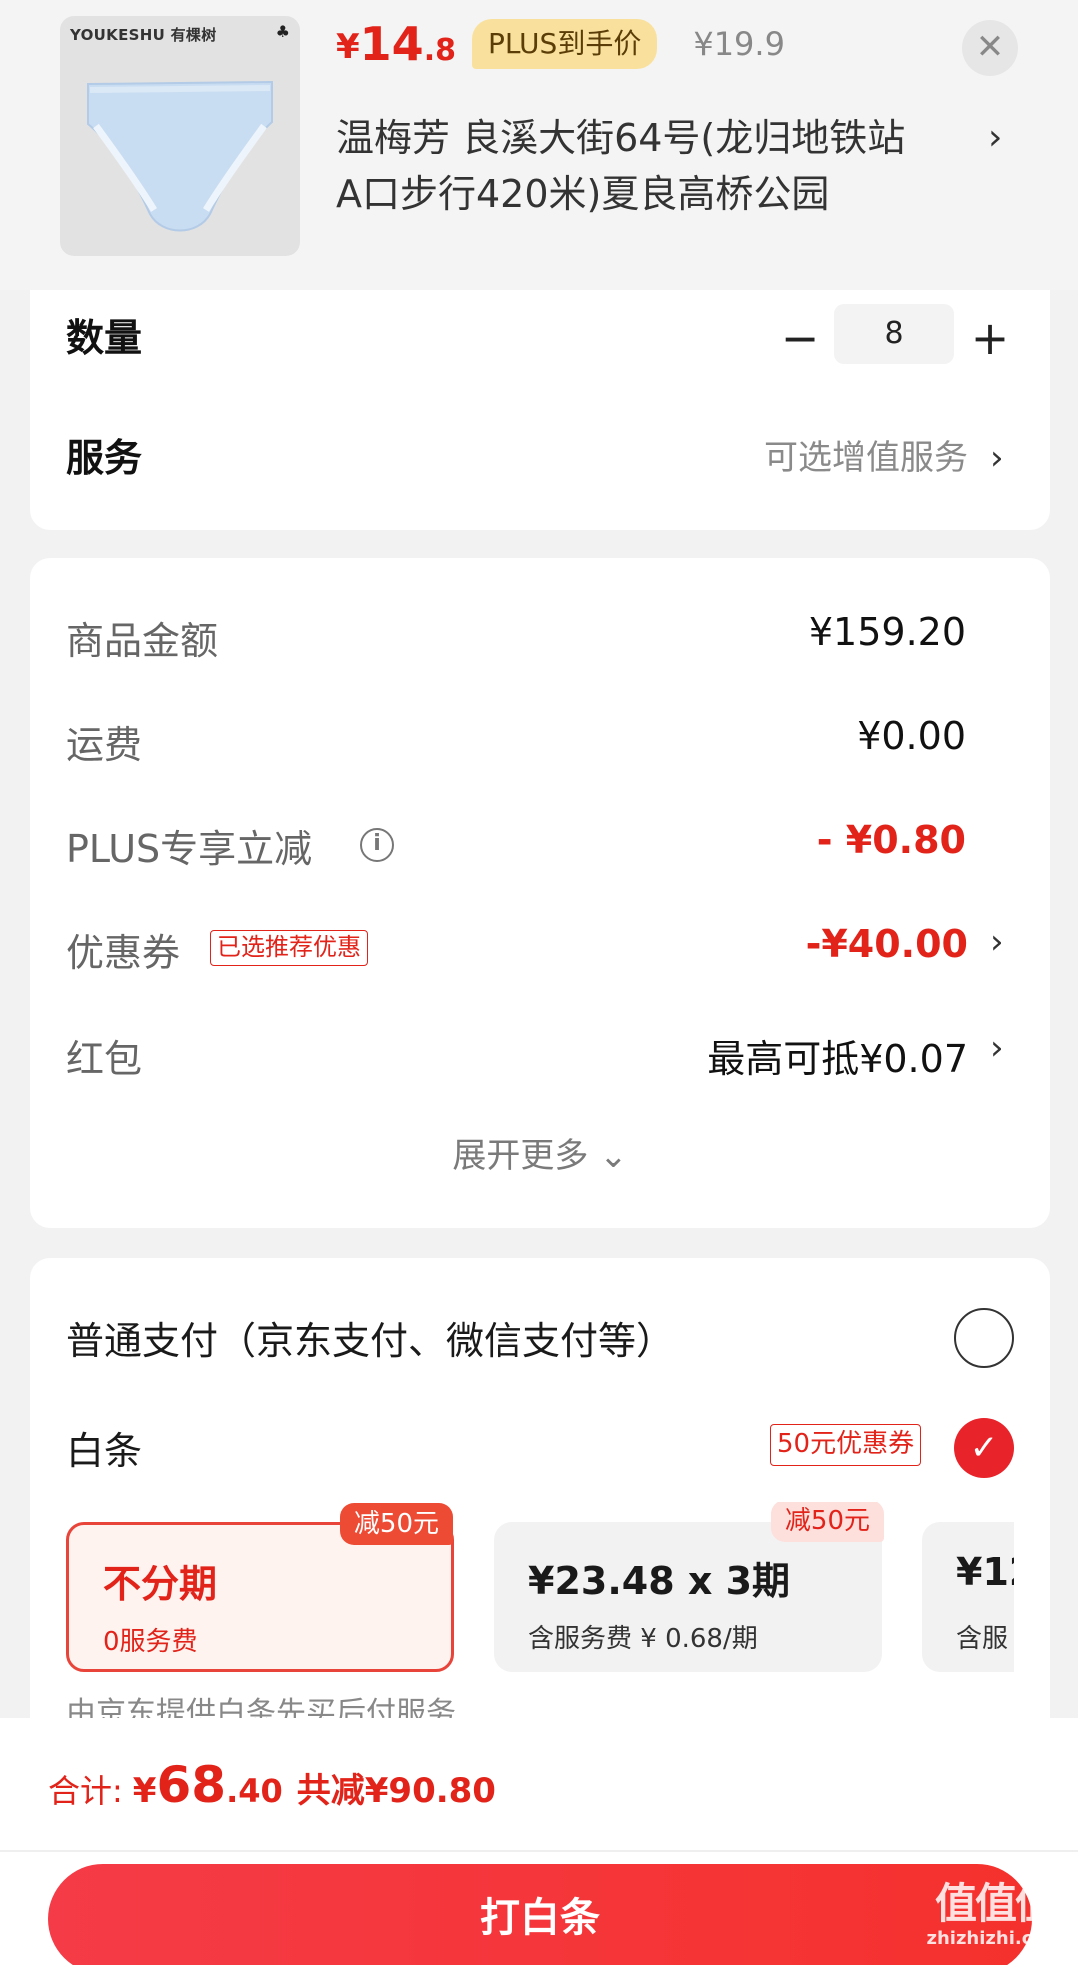 The image size is (1078, 1965). What do you see at coordinates (739, 44) in the screenshot?
I see `original-price: ¥19.9` at bounding box center [739, 44].